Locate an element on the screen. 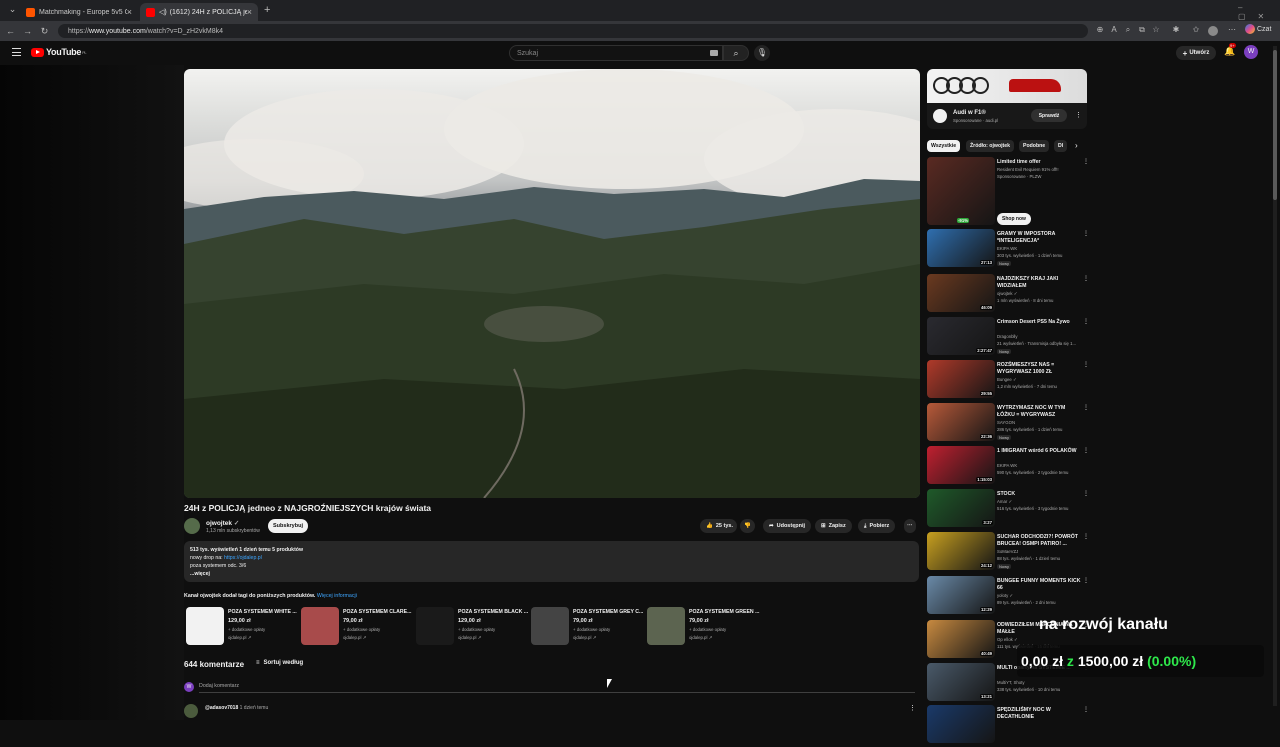 The height and width of the screenshot is (747, 1280). channel-name: SAYGON is located at coordinates (1006, 422).